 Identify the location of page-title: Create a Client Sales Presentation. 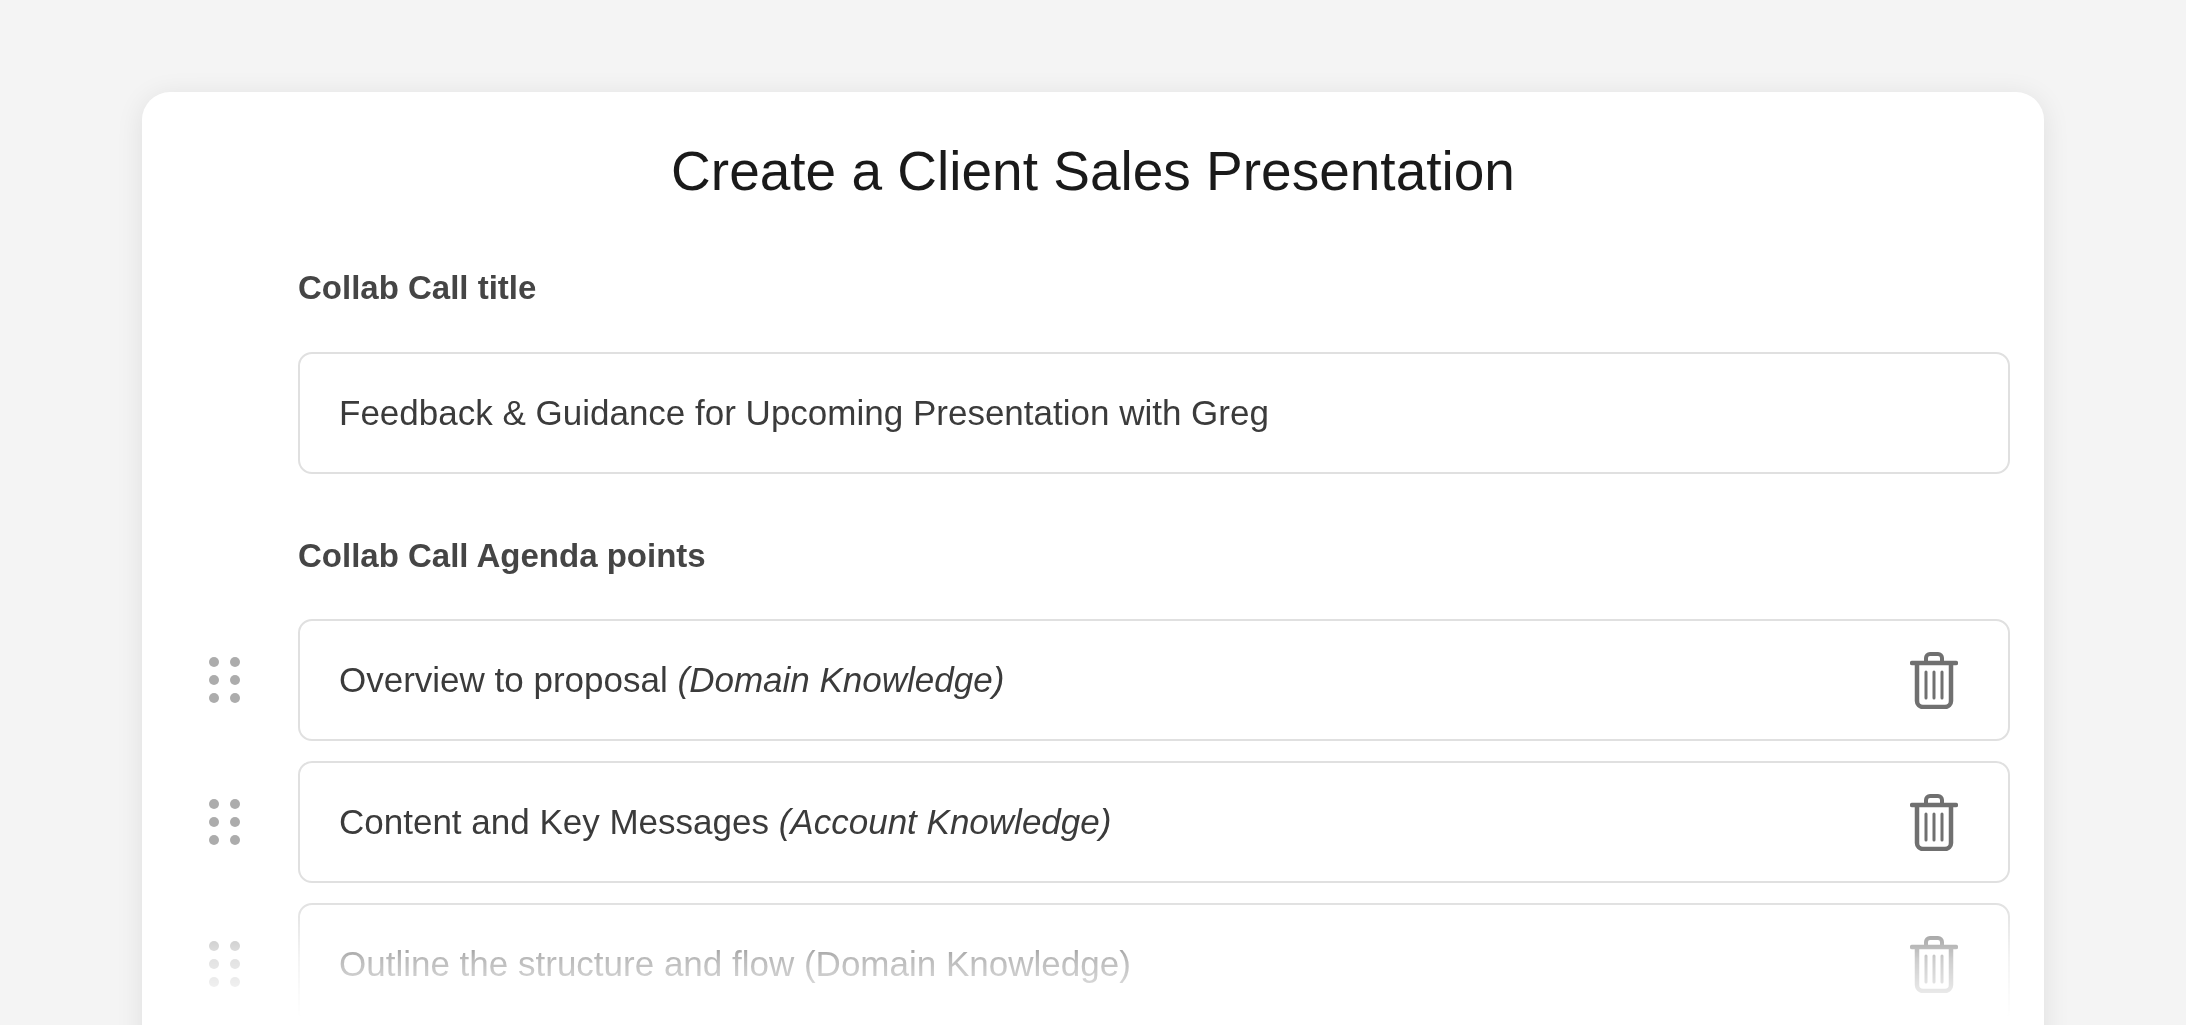
(1093, 171).